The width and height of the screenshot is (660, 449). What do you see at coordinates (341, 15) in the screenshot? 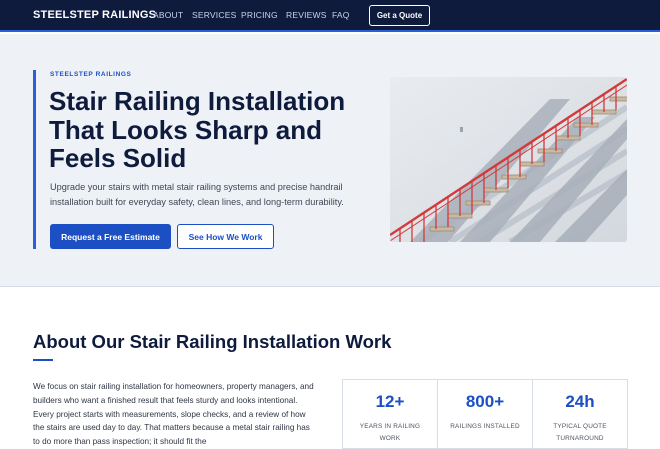
I see `nav-link-faq: FAQ` at bounding box center [341, 15].